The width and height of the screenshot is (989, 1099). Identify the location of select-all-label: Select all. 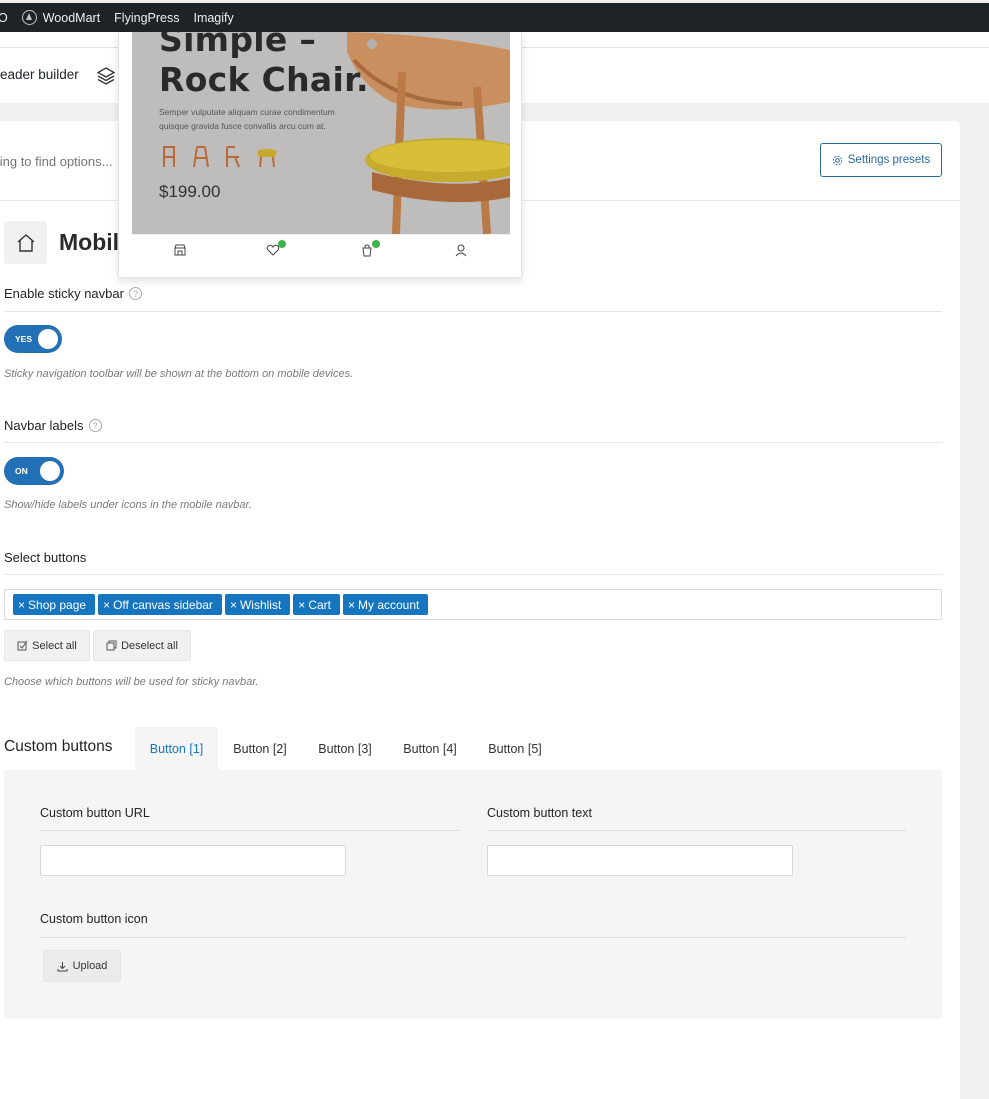
(54, 645).